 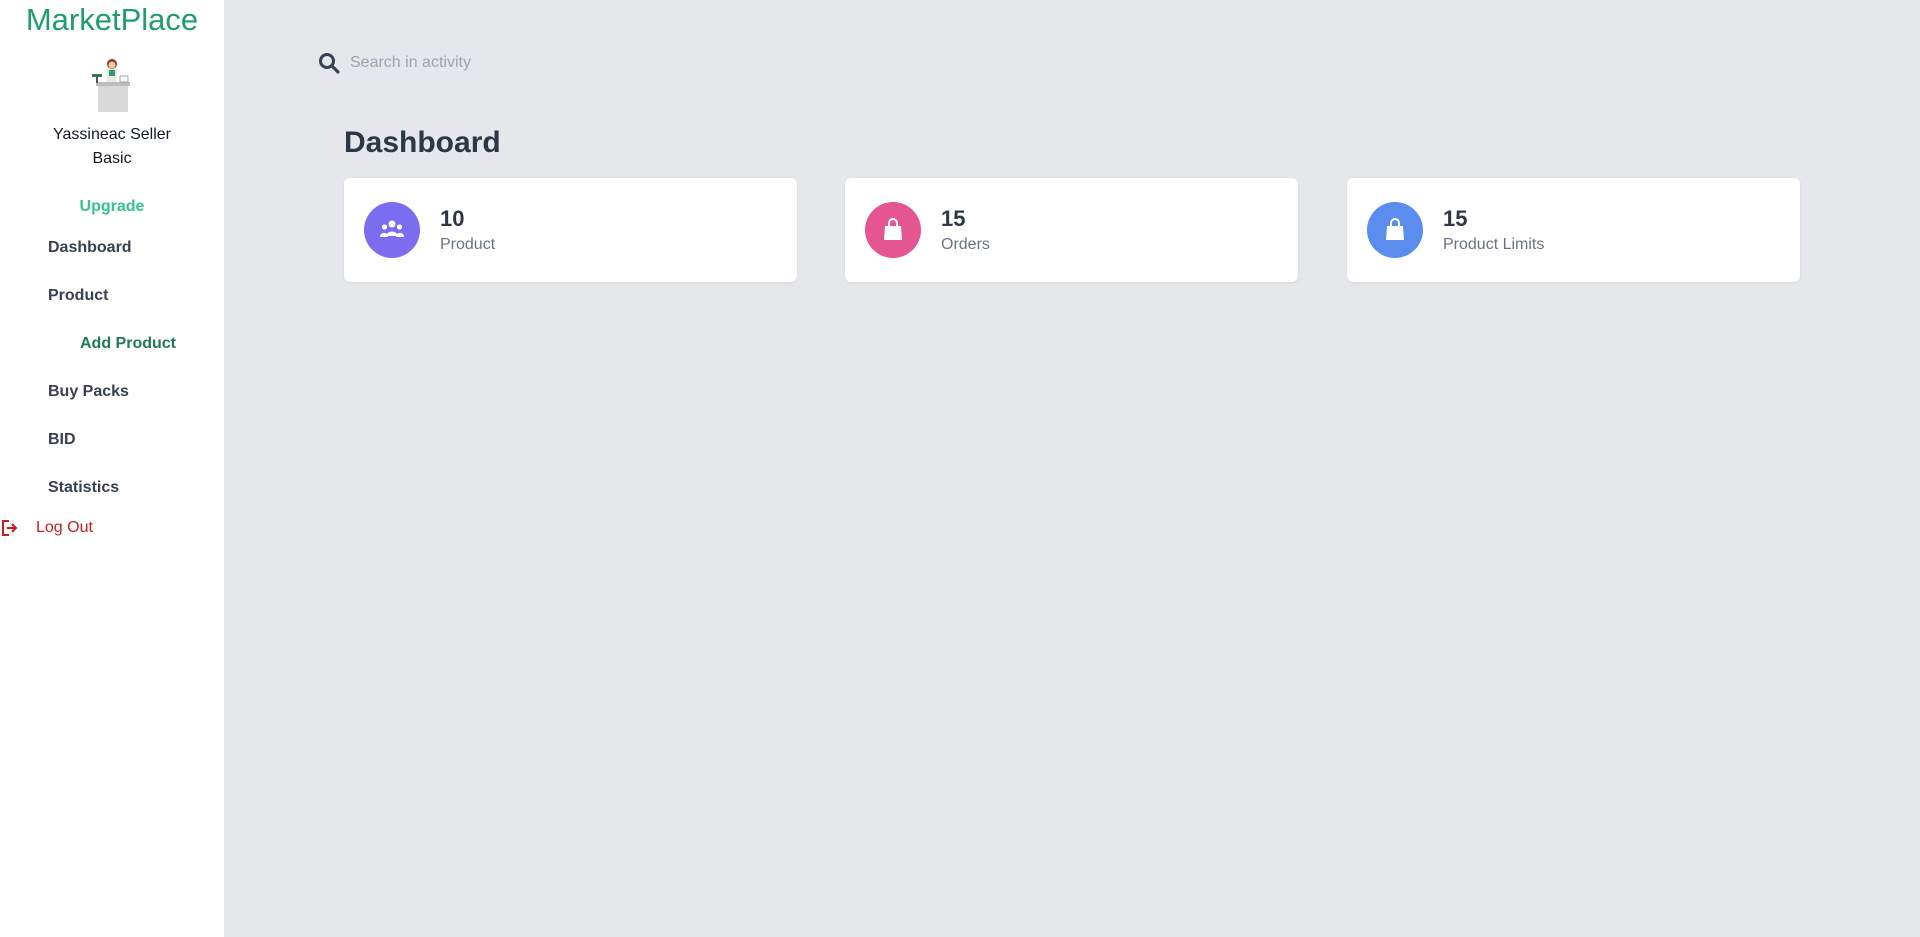 What do you see at coordinates (329, 63) in the screenshot?
I see `search-icon` at bounding box center [329, 63].